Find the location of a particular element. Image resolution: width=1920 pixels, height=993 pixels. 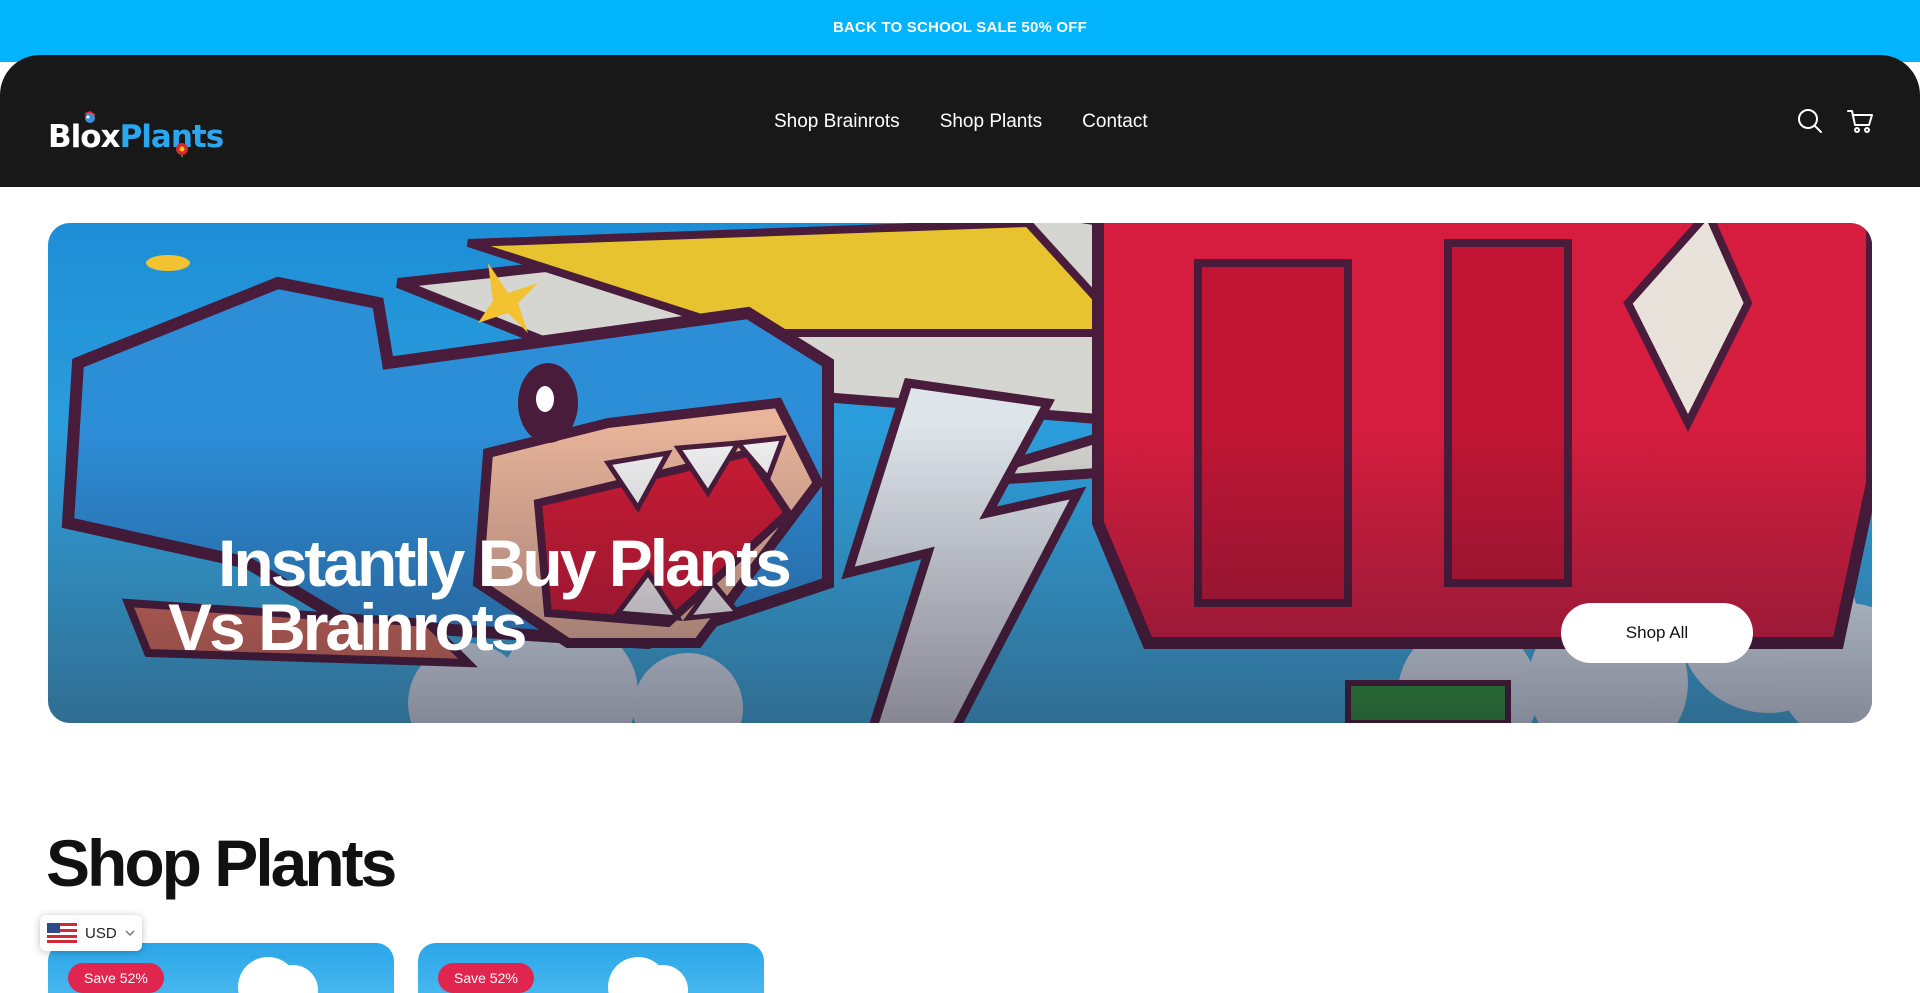

announcement-bar: BACK TO SCHOOL SALE 50% OFF is located at coordinates (960, 31).